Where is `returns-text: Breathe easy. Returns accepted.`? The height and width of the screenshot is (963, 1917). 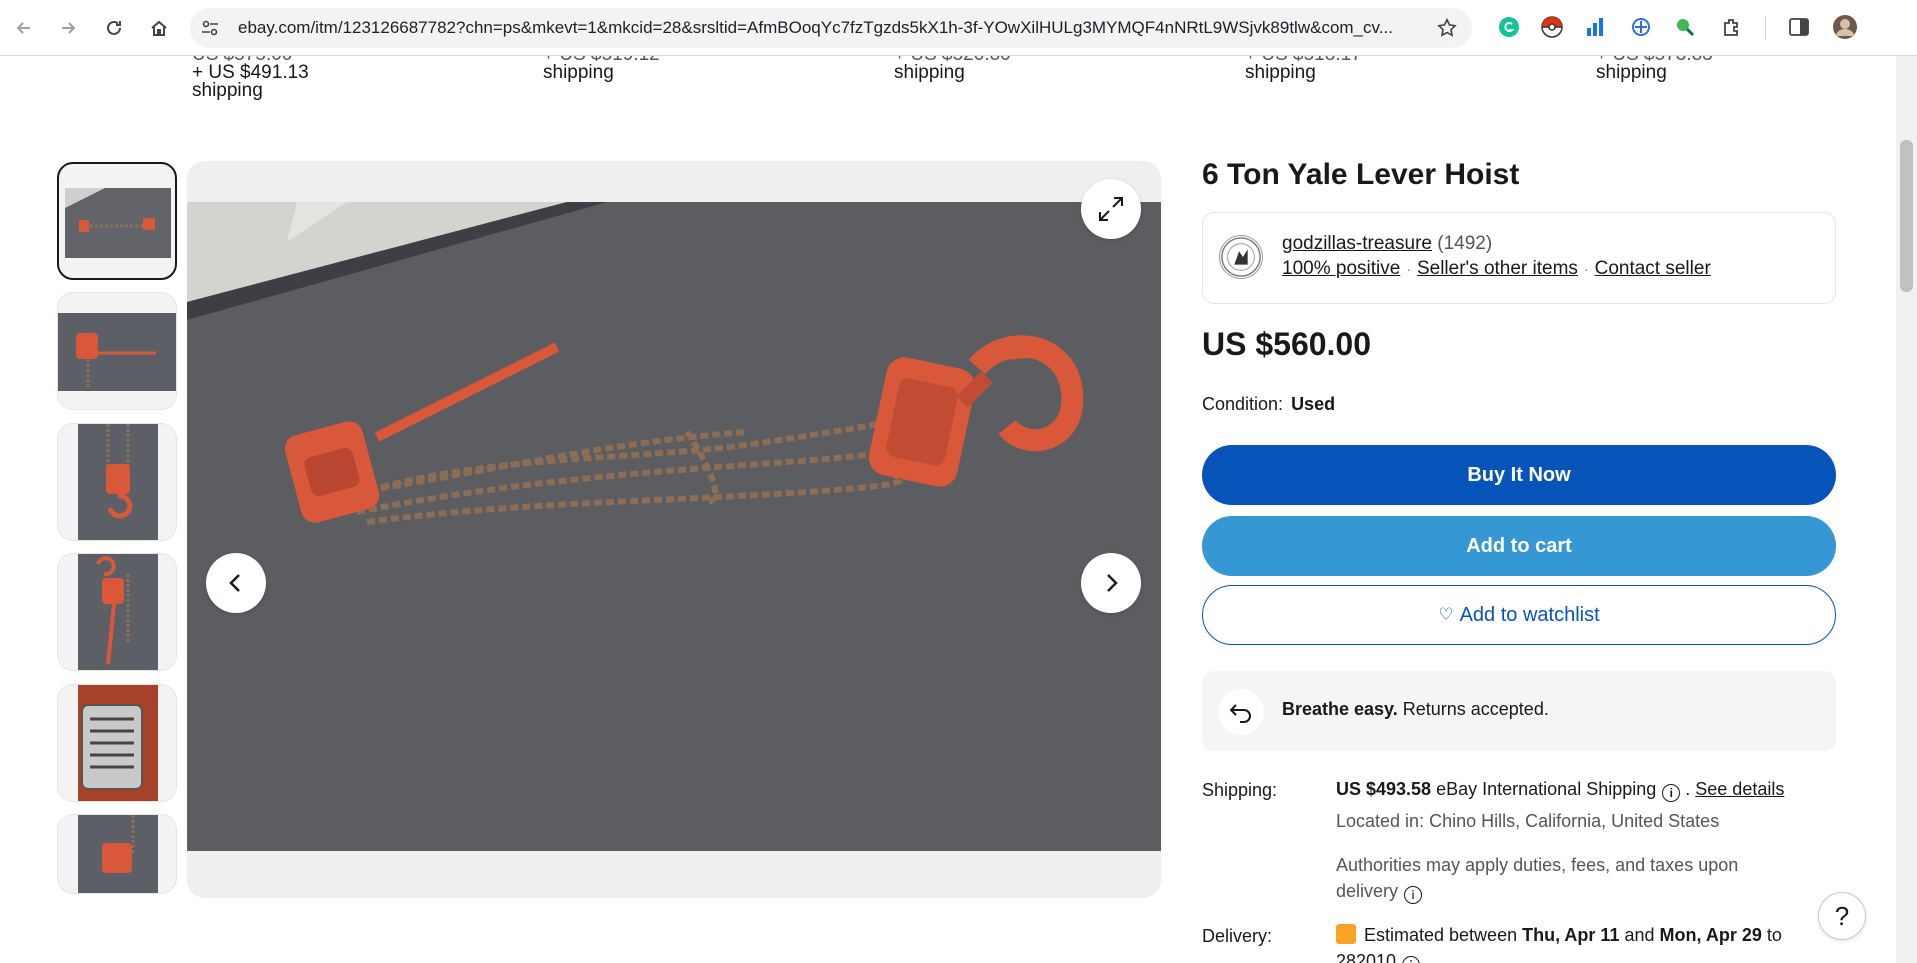
returns-text: Breathe easy. Returns accepted. is located at coordinates (1415, 709).